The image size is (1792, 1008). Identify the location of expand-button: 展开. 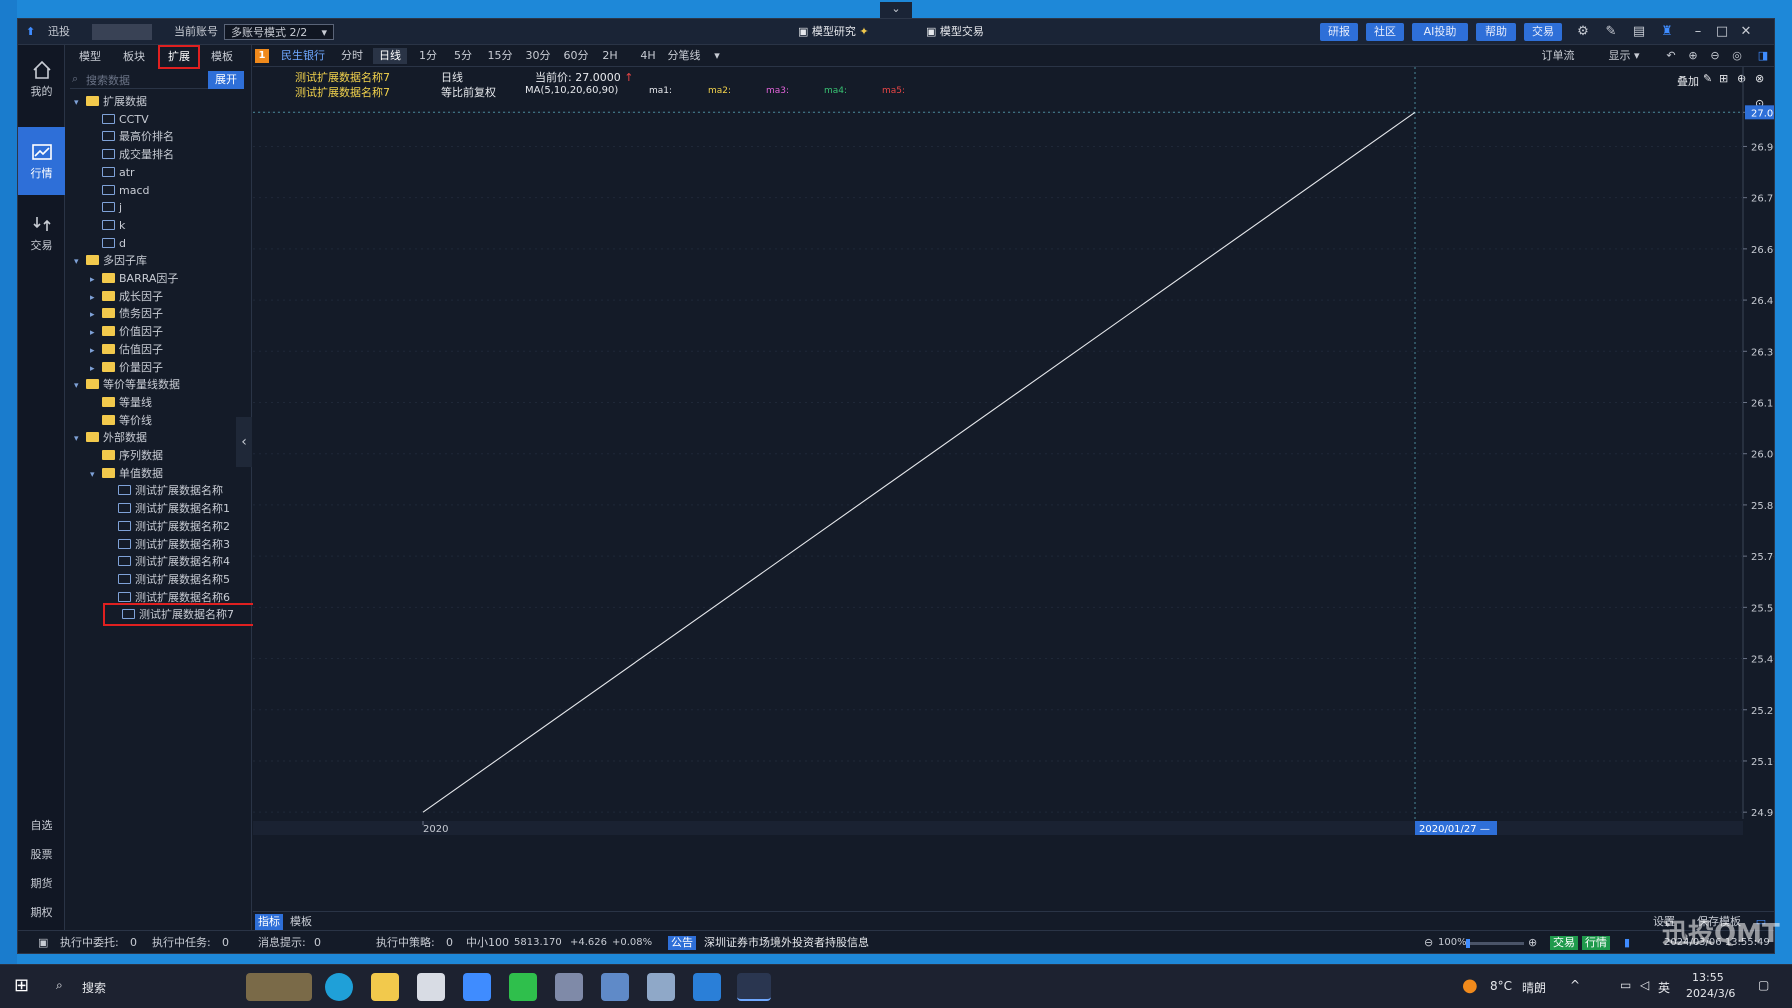
(226, 80).